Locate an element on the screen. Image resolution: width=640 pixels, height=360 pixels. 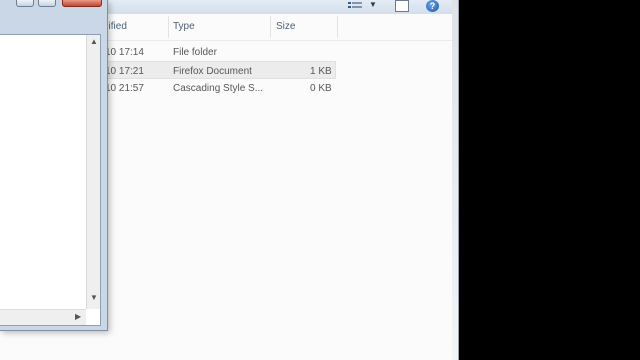
file-row: 10 21:57 Cascading Style S... 0 KB is located at coordinates (218, 88).